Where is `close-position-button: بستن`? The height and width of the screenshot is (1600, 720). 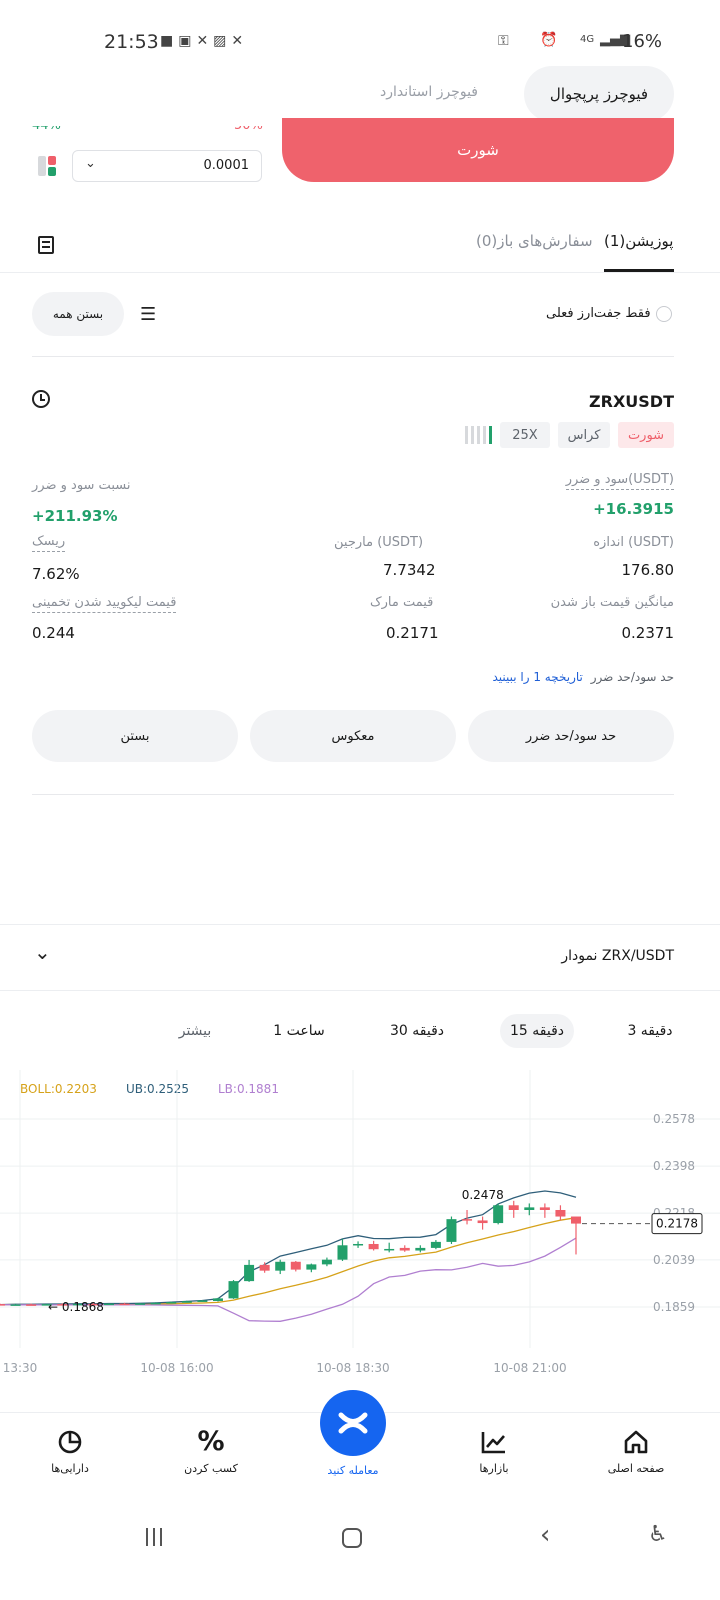
close-position-button: بستن is located at coordinates (135, 736).